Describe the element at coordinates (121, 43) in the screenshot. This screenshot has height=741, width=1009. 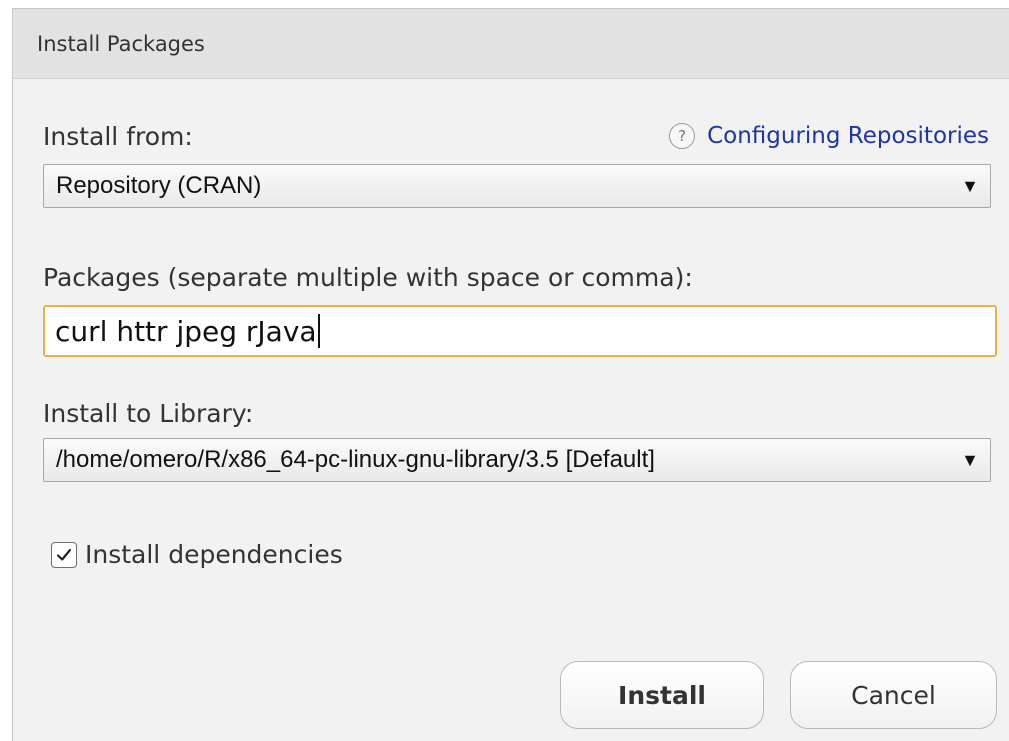
I see `dialog-title: Install Packages` at that location.